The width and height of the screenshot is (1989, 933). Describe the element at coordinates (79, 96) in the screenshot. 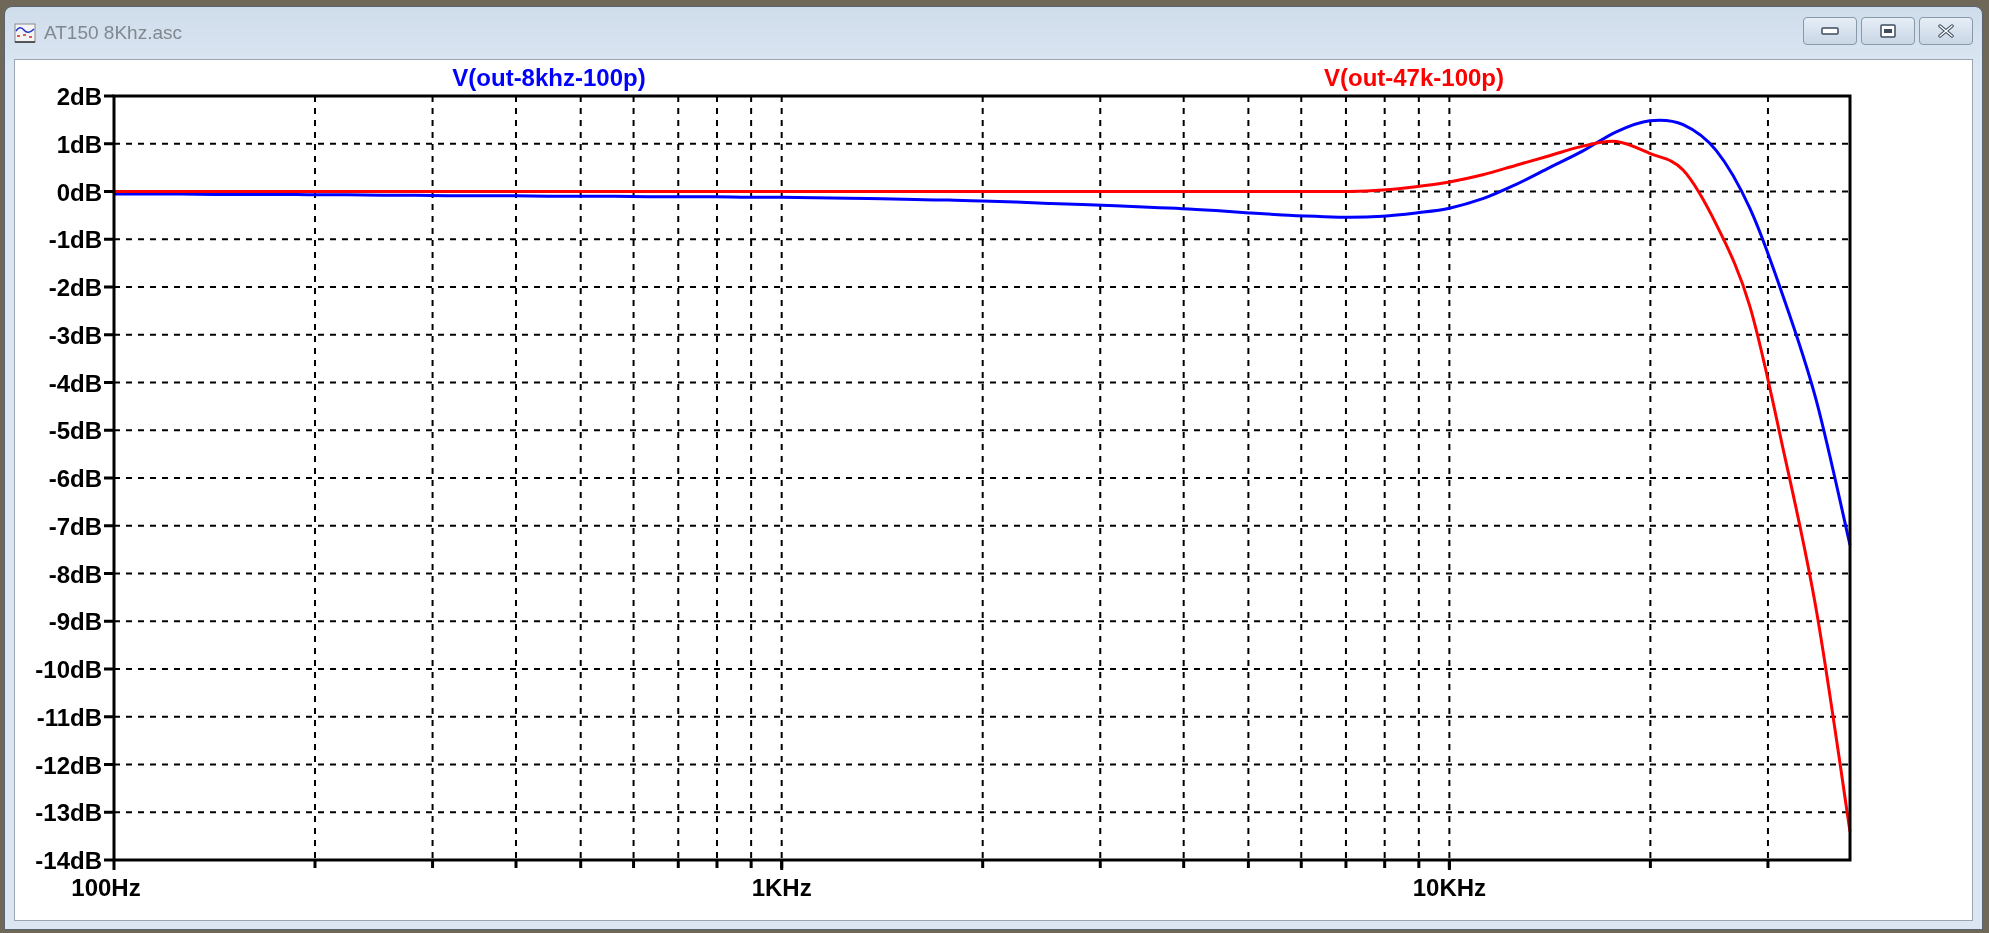

I see `y-axis-label: 2dB` at that location.